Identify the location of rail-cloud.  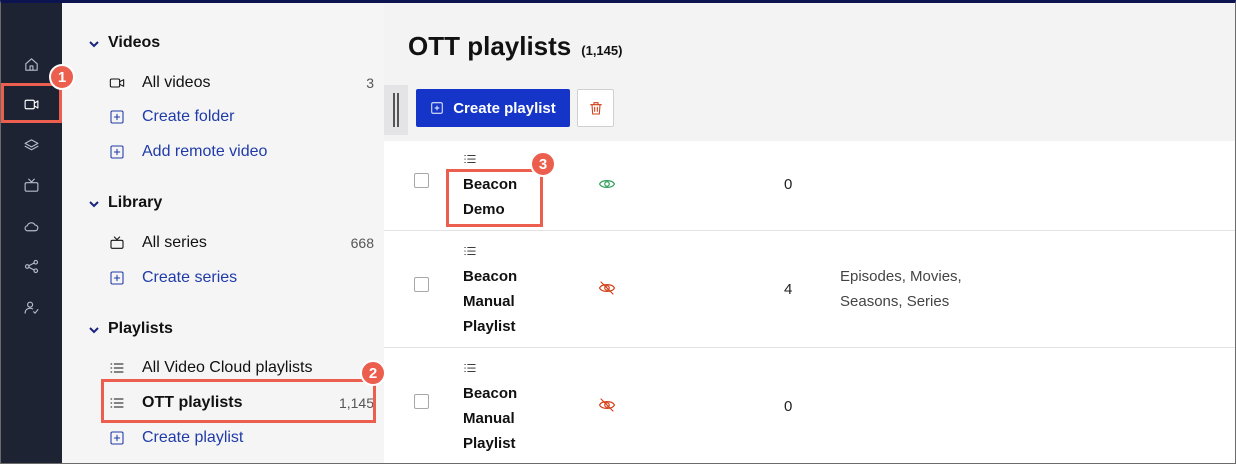
(31, 226).